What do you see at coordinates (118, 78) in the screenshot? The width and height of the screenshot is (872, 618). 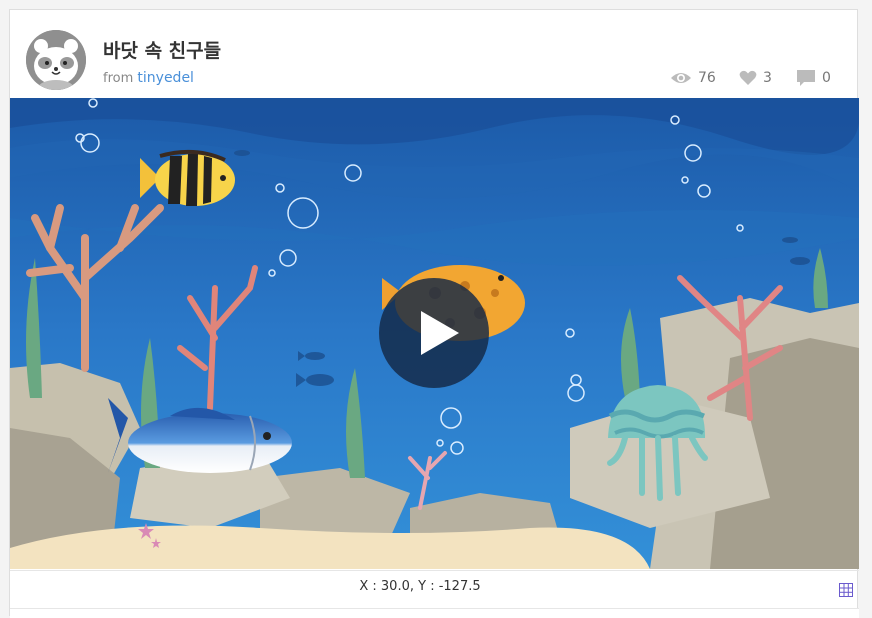 I see `from-label: from` at bounding box center [118, 78].